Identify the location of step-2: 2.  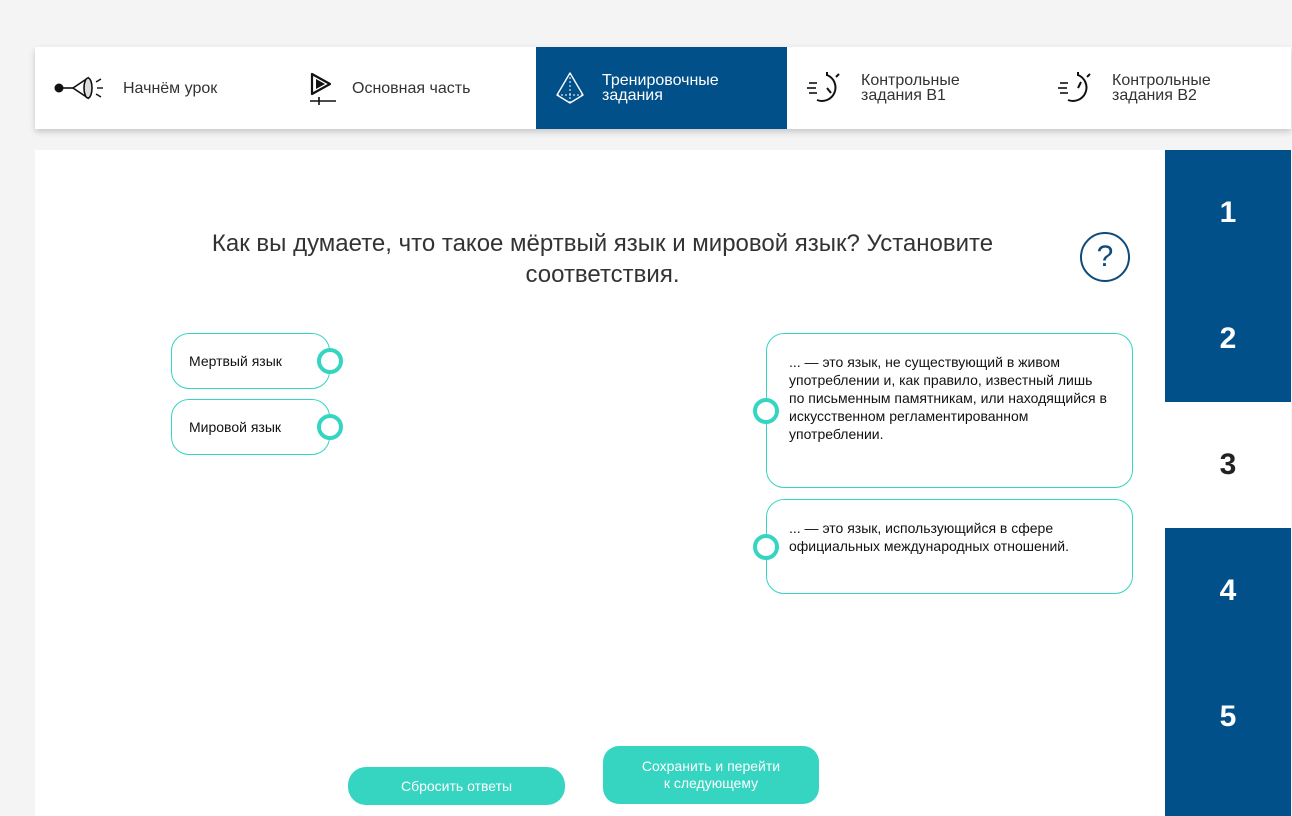
(1228, 339).